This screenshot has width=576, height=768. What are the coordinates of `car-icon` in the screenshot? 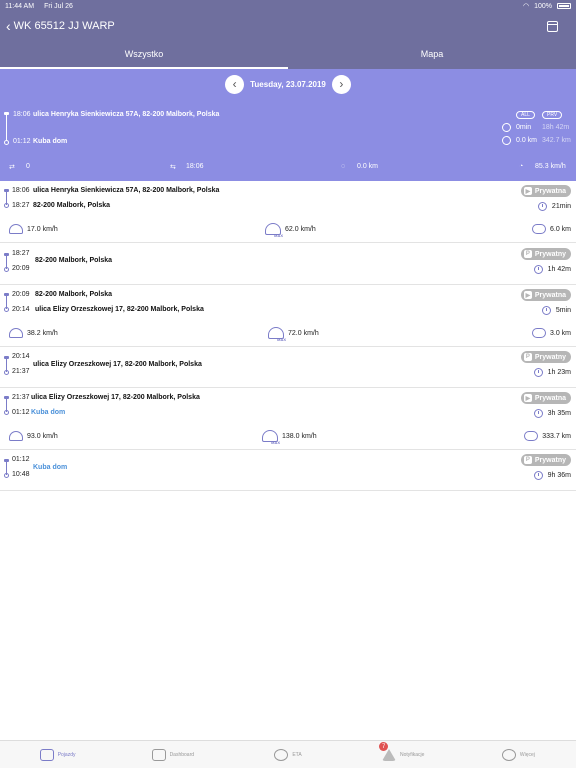 It's located at (46, 754).